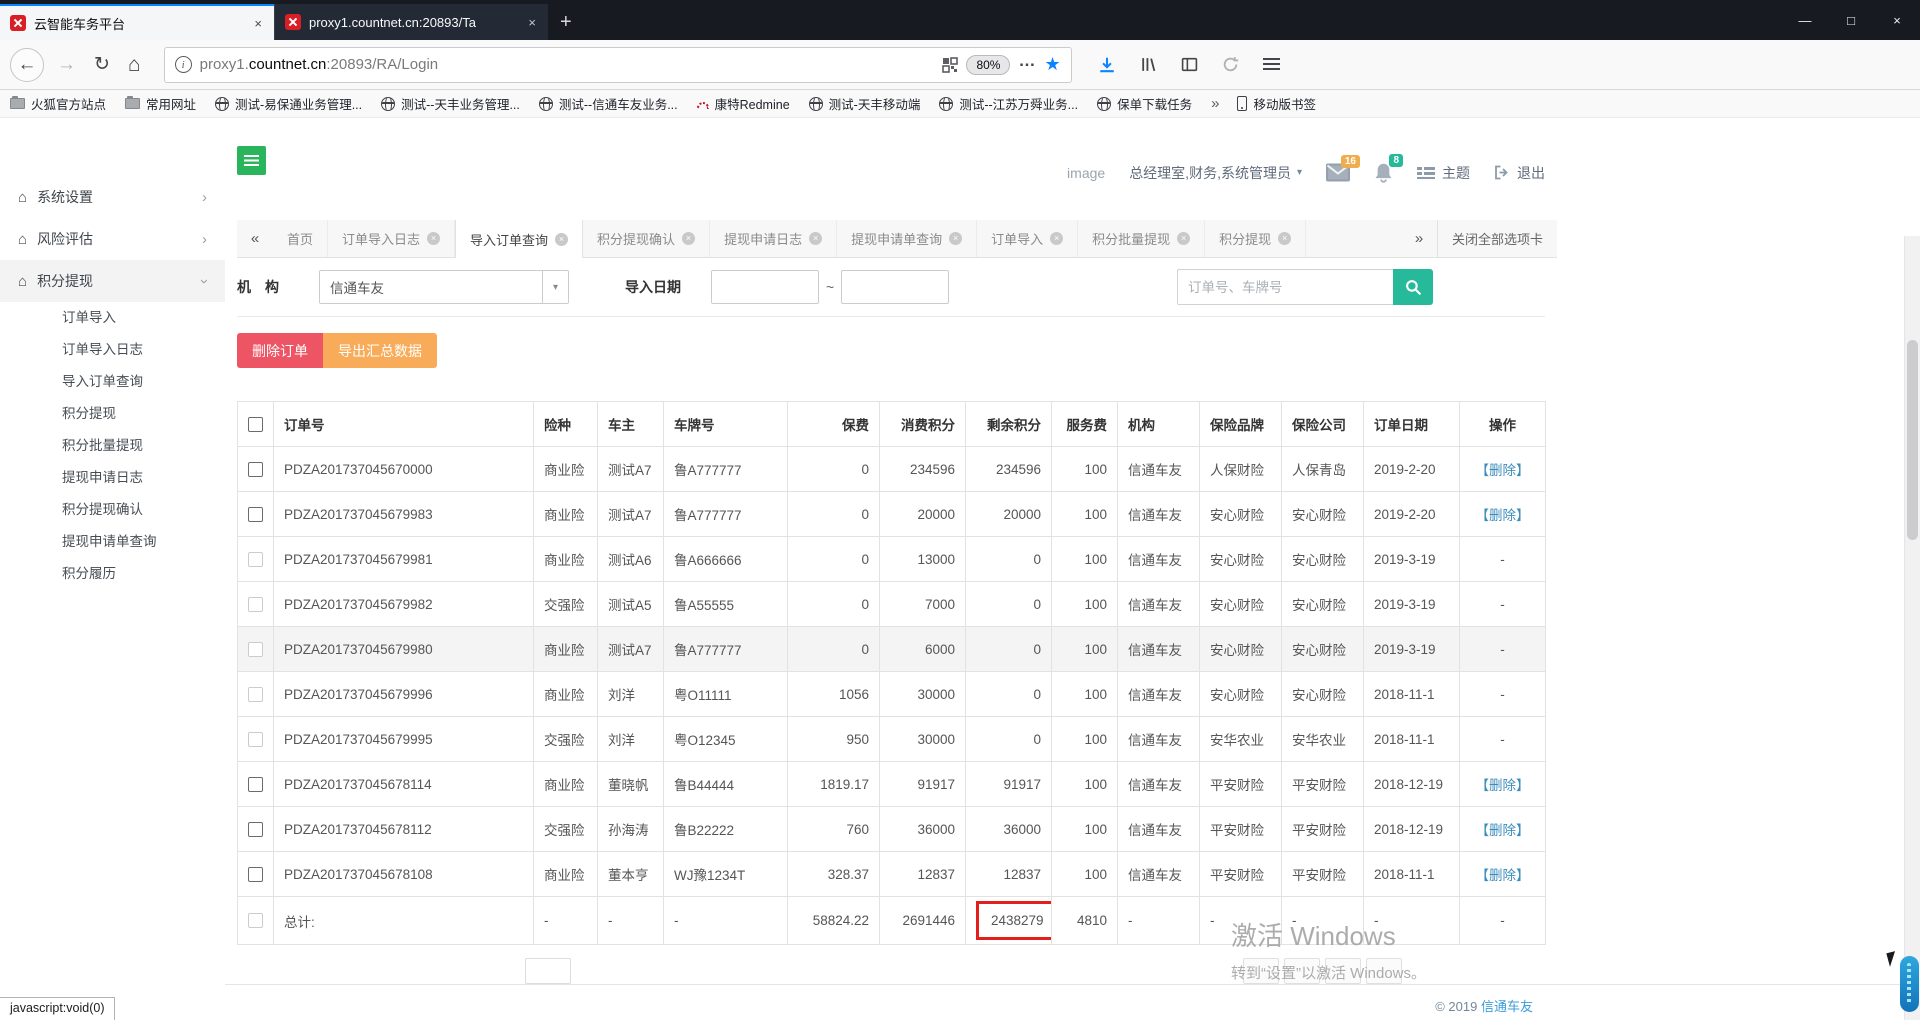  I want to click on bookmark-item-8: 保单下载任务, so click(1144, 103).